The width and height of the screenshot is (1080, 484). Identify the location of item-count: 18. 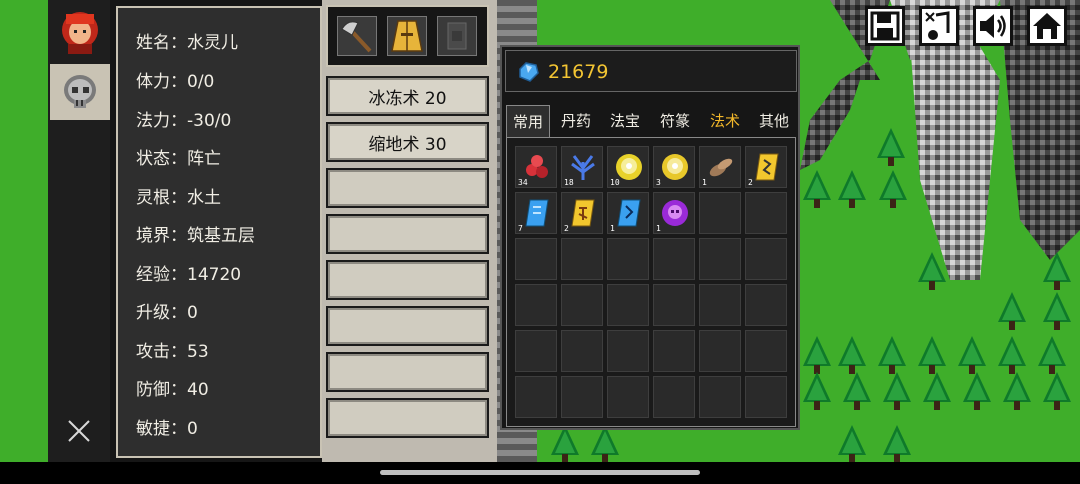
(569, 182).